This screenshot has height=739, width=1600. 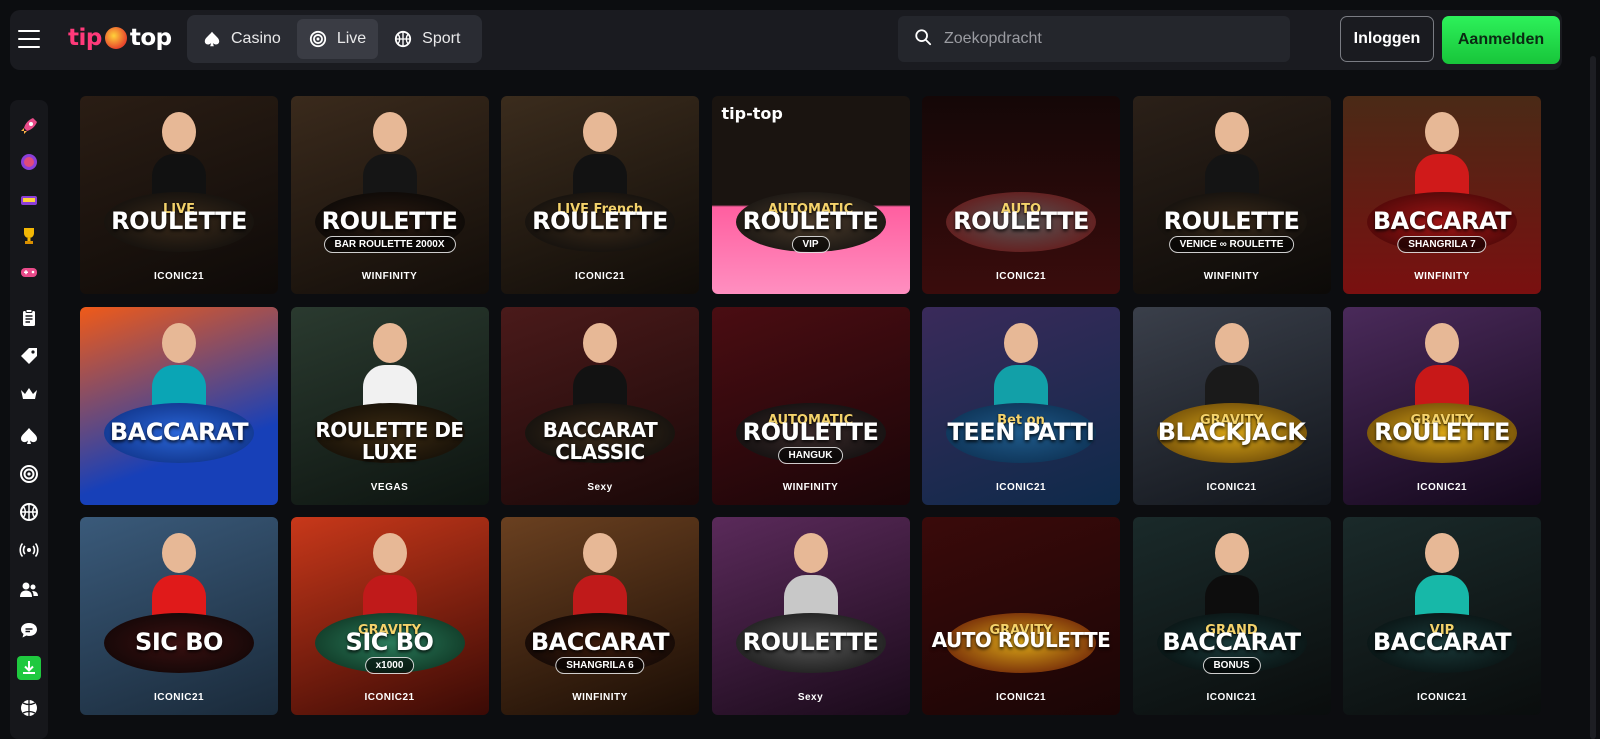 What do you see at coordinates (179, 616) in the screenshot?
I see `game-tile: SIC BO ICONIC21` at bounding box center [179, 616].